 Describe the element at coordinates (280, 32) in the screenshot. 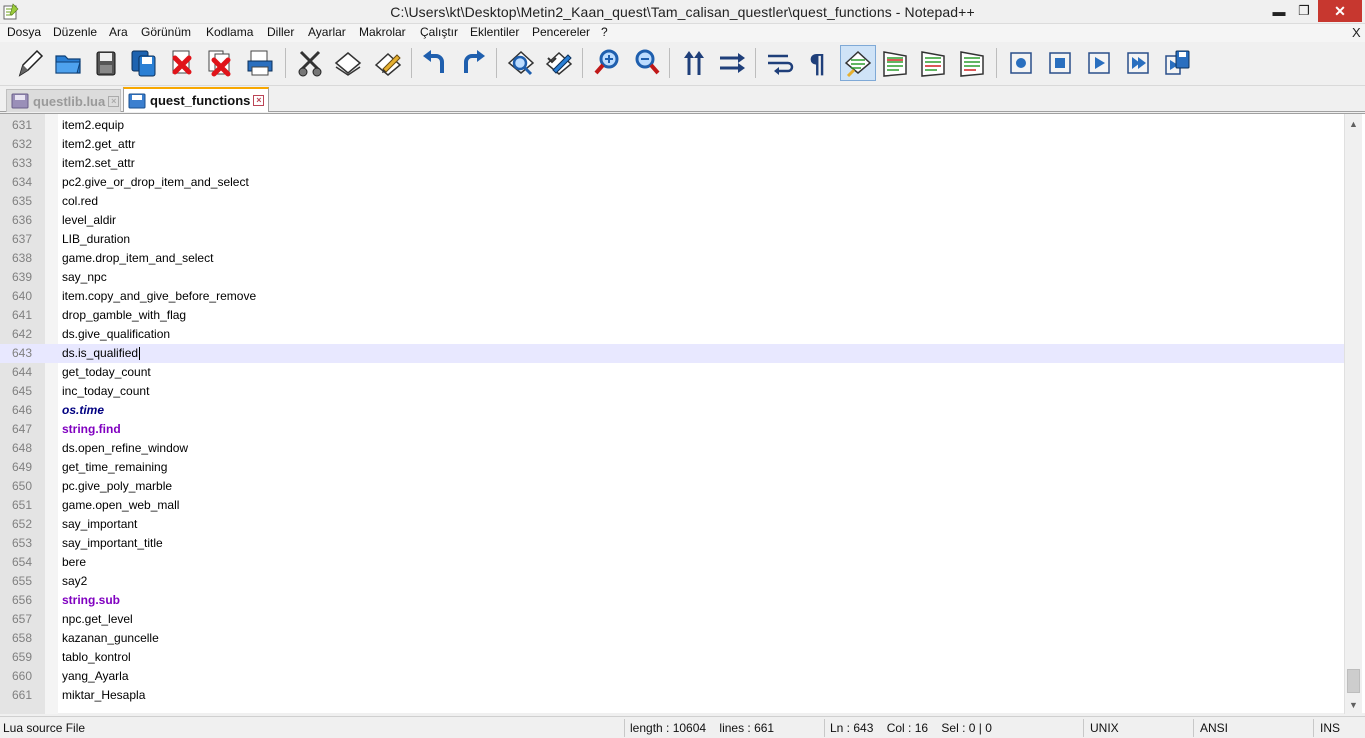

I see `menu-diller: Diller` at that location.